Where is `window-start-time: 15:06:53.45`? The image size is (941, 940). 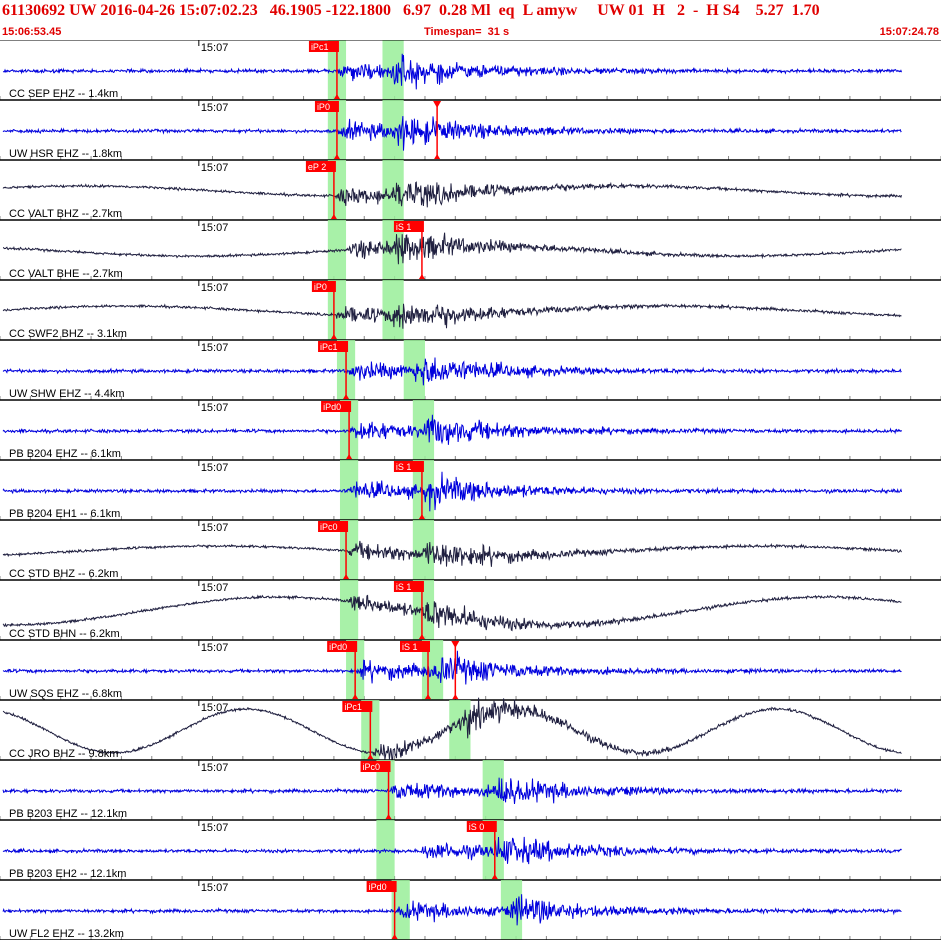 window-start-time: 15:06:53.45 is located at coordinates (32, 32).